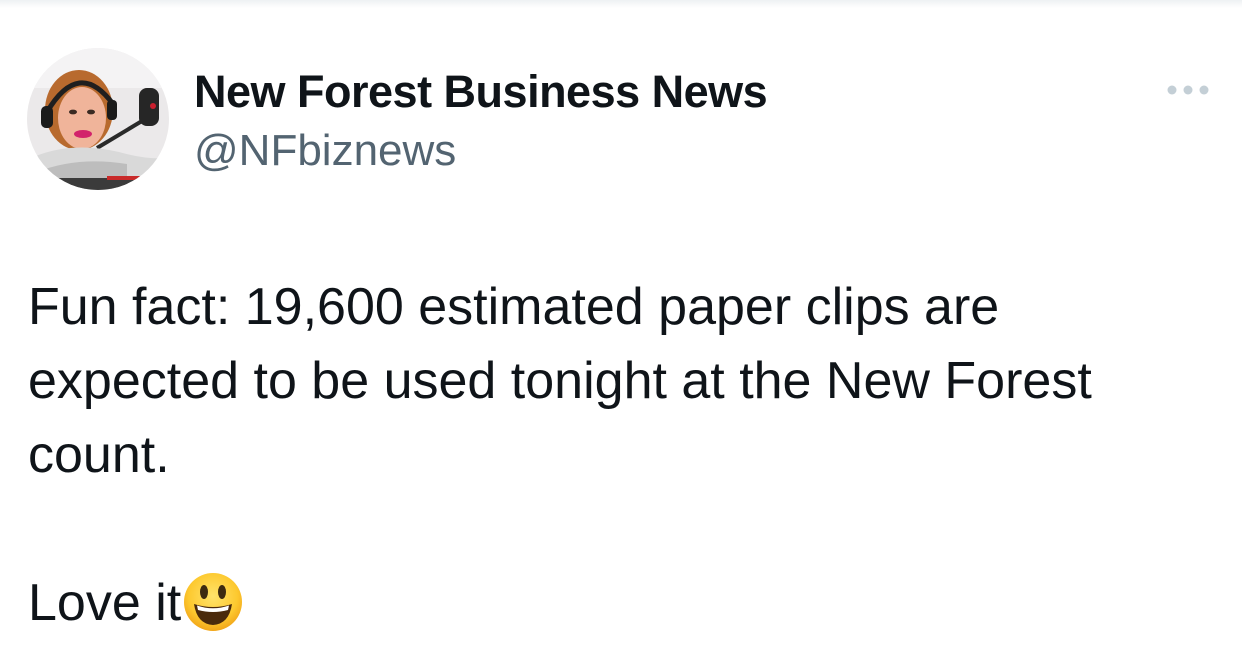 This screenshot has height=670, width=1242. I want to click on tweet-paragraph: Love it, so click(105, 603).